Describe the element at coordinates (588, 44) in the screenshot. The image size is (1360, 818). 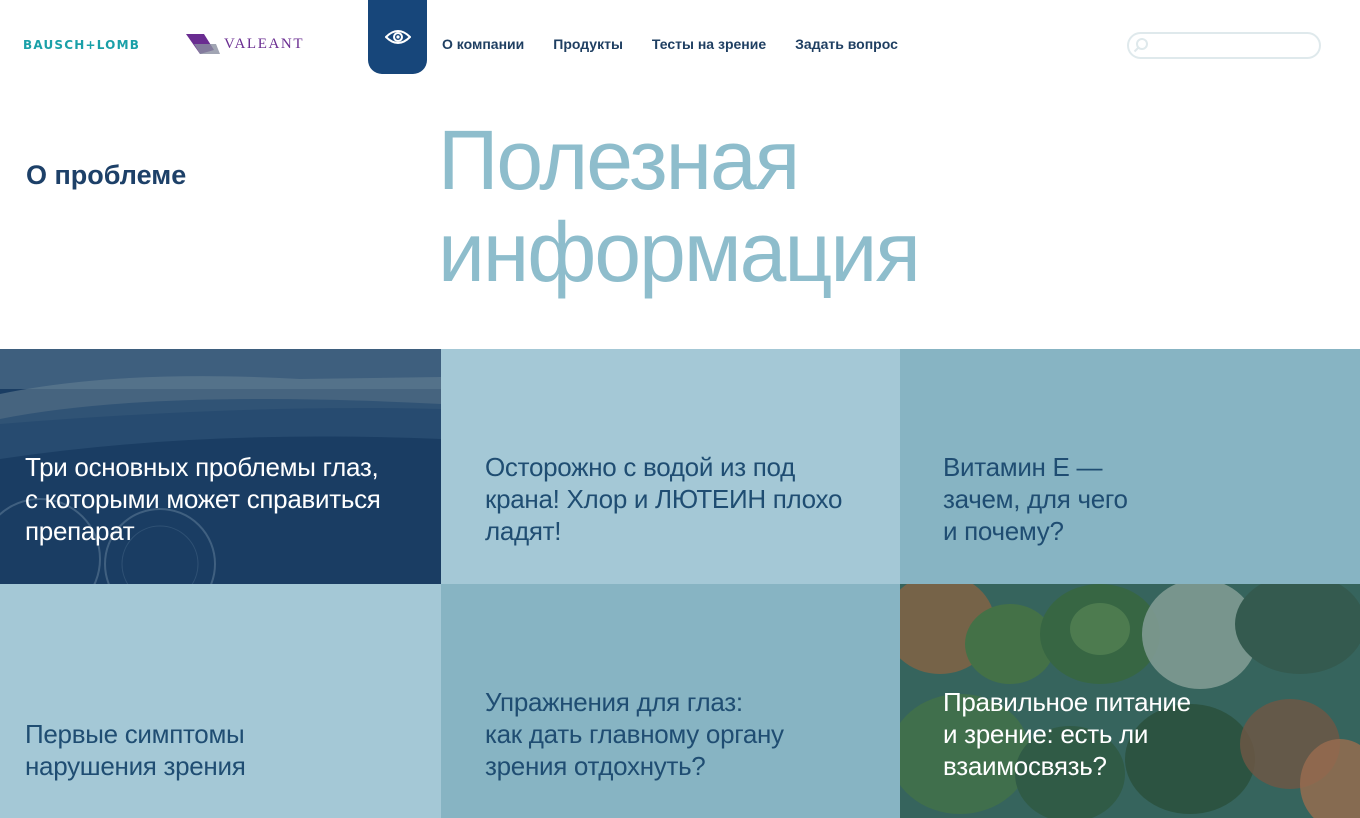
I see `nav-item-products: Продукты` at that location.